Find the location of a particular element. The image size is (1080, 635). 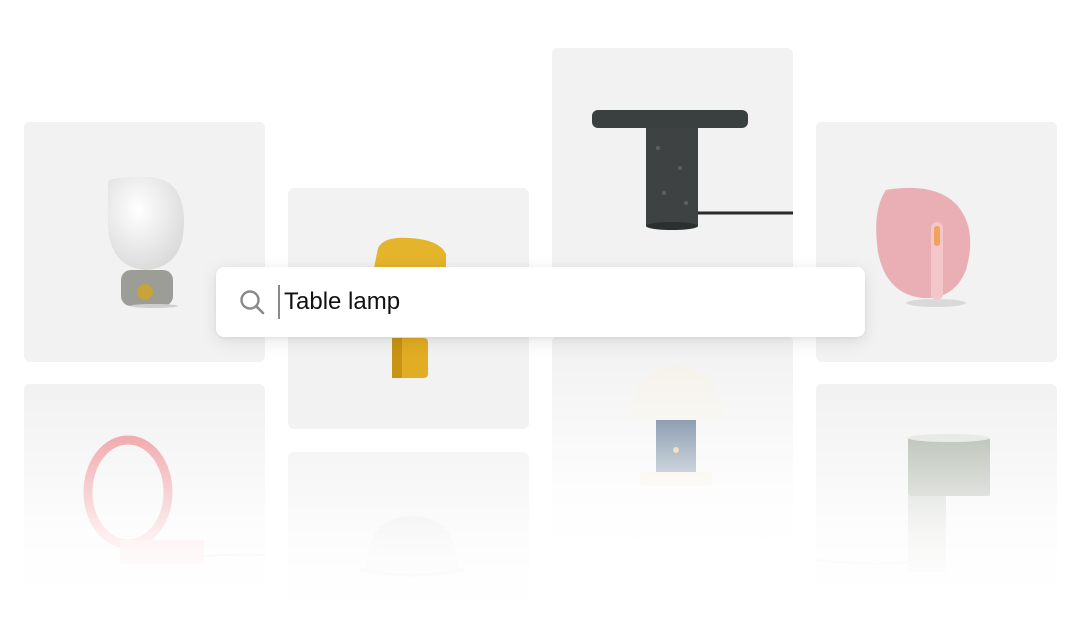

search-icon is located at coordinates (252, 302).